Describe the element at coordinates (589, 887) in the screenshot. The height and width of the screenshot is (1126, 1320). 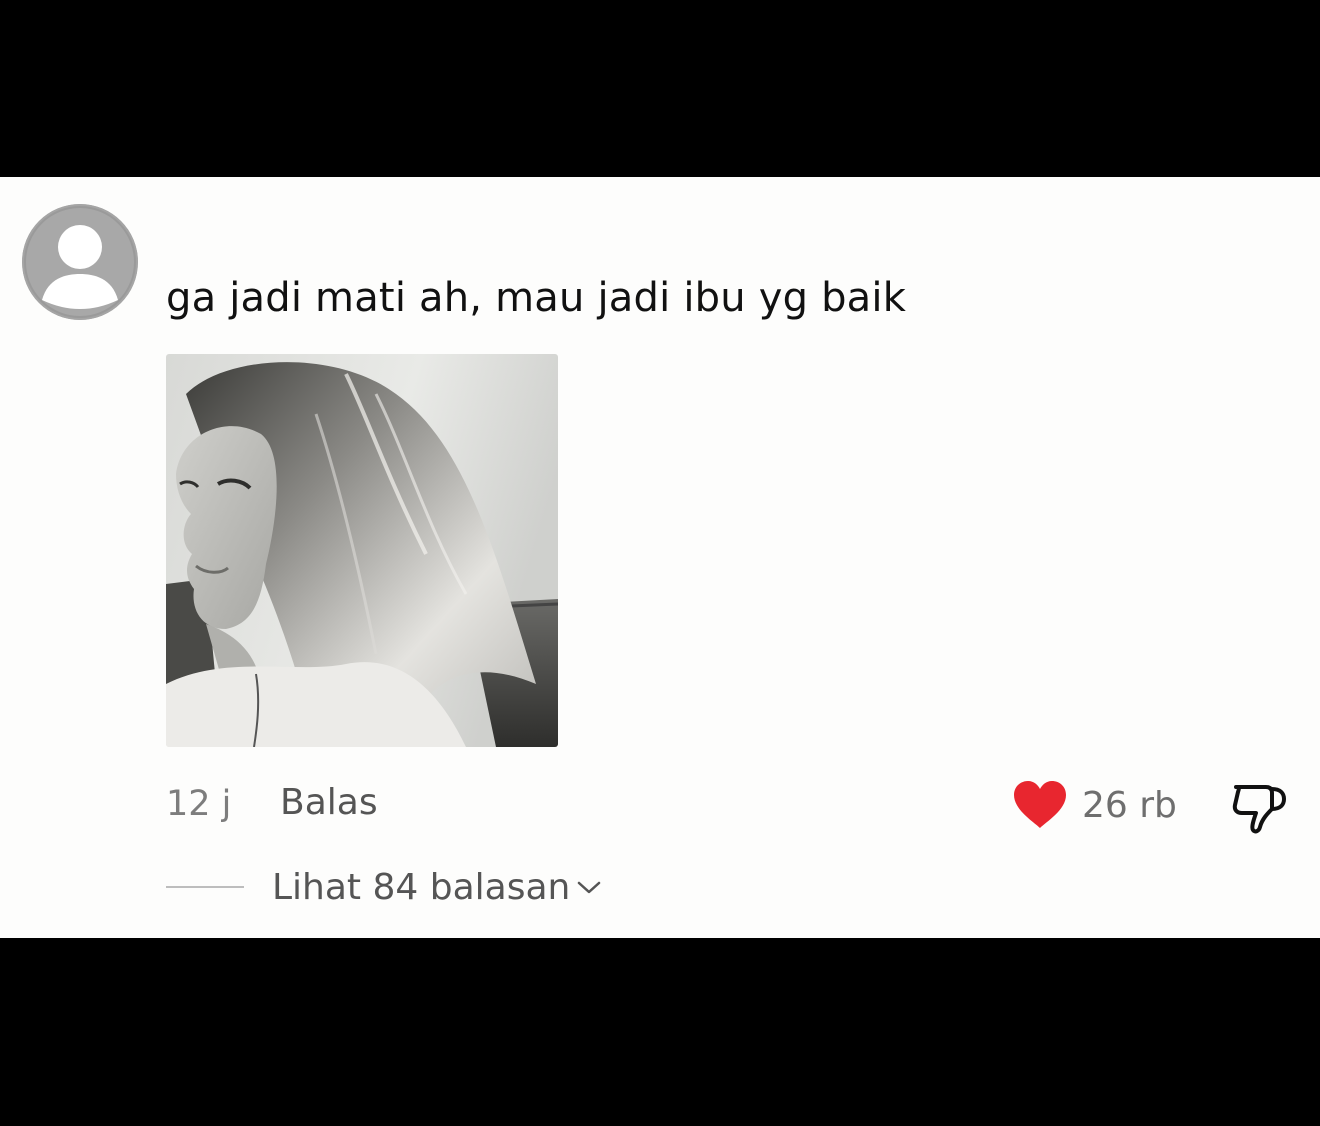
I see `chevron-down-icon` at that location.